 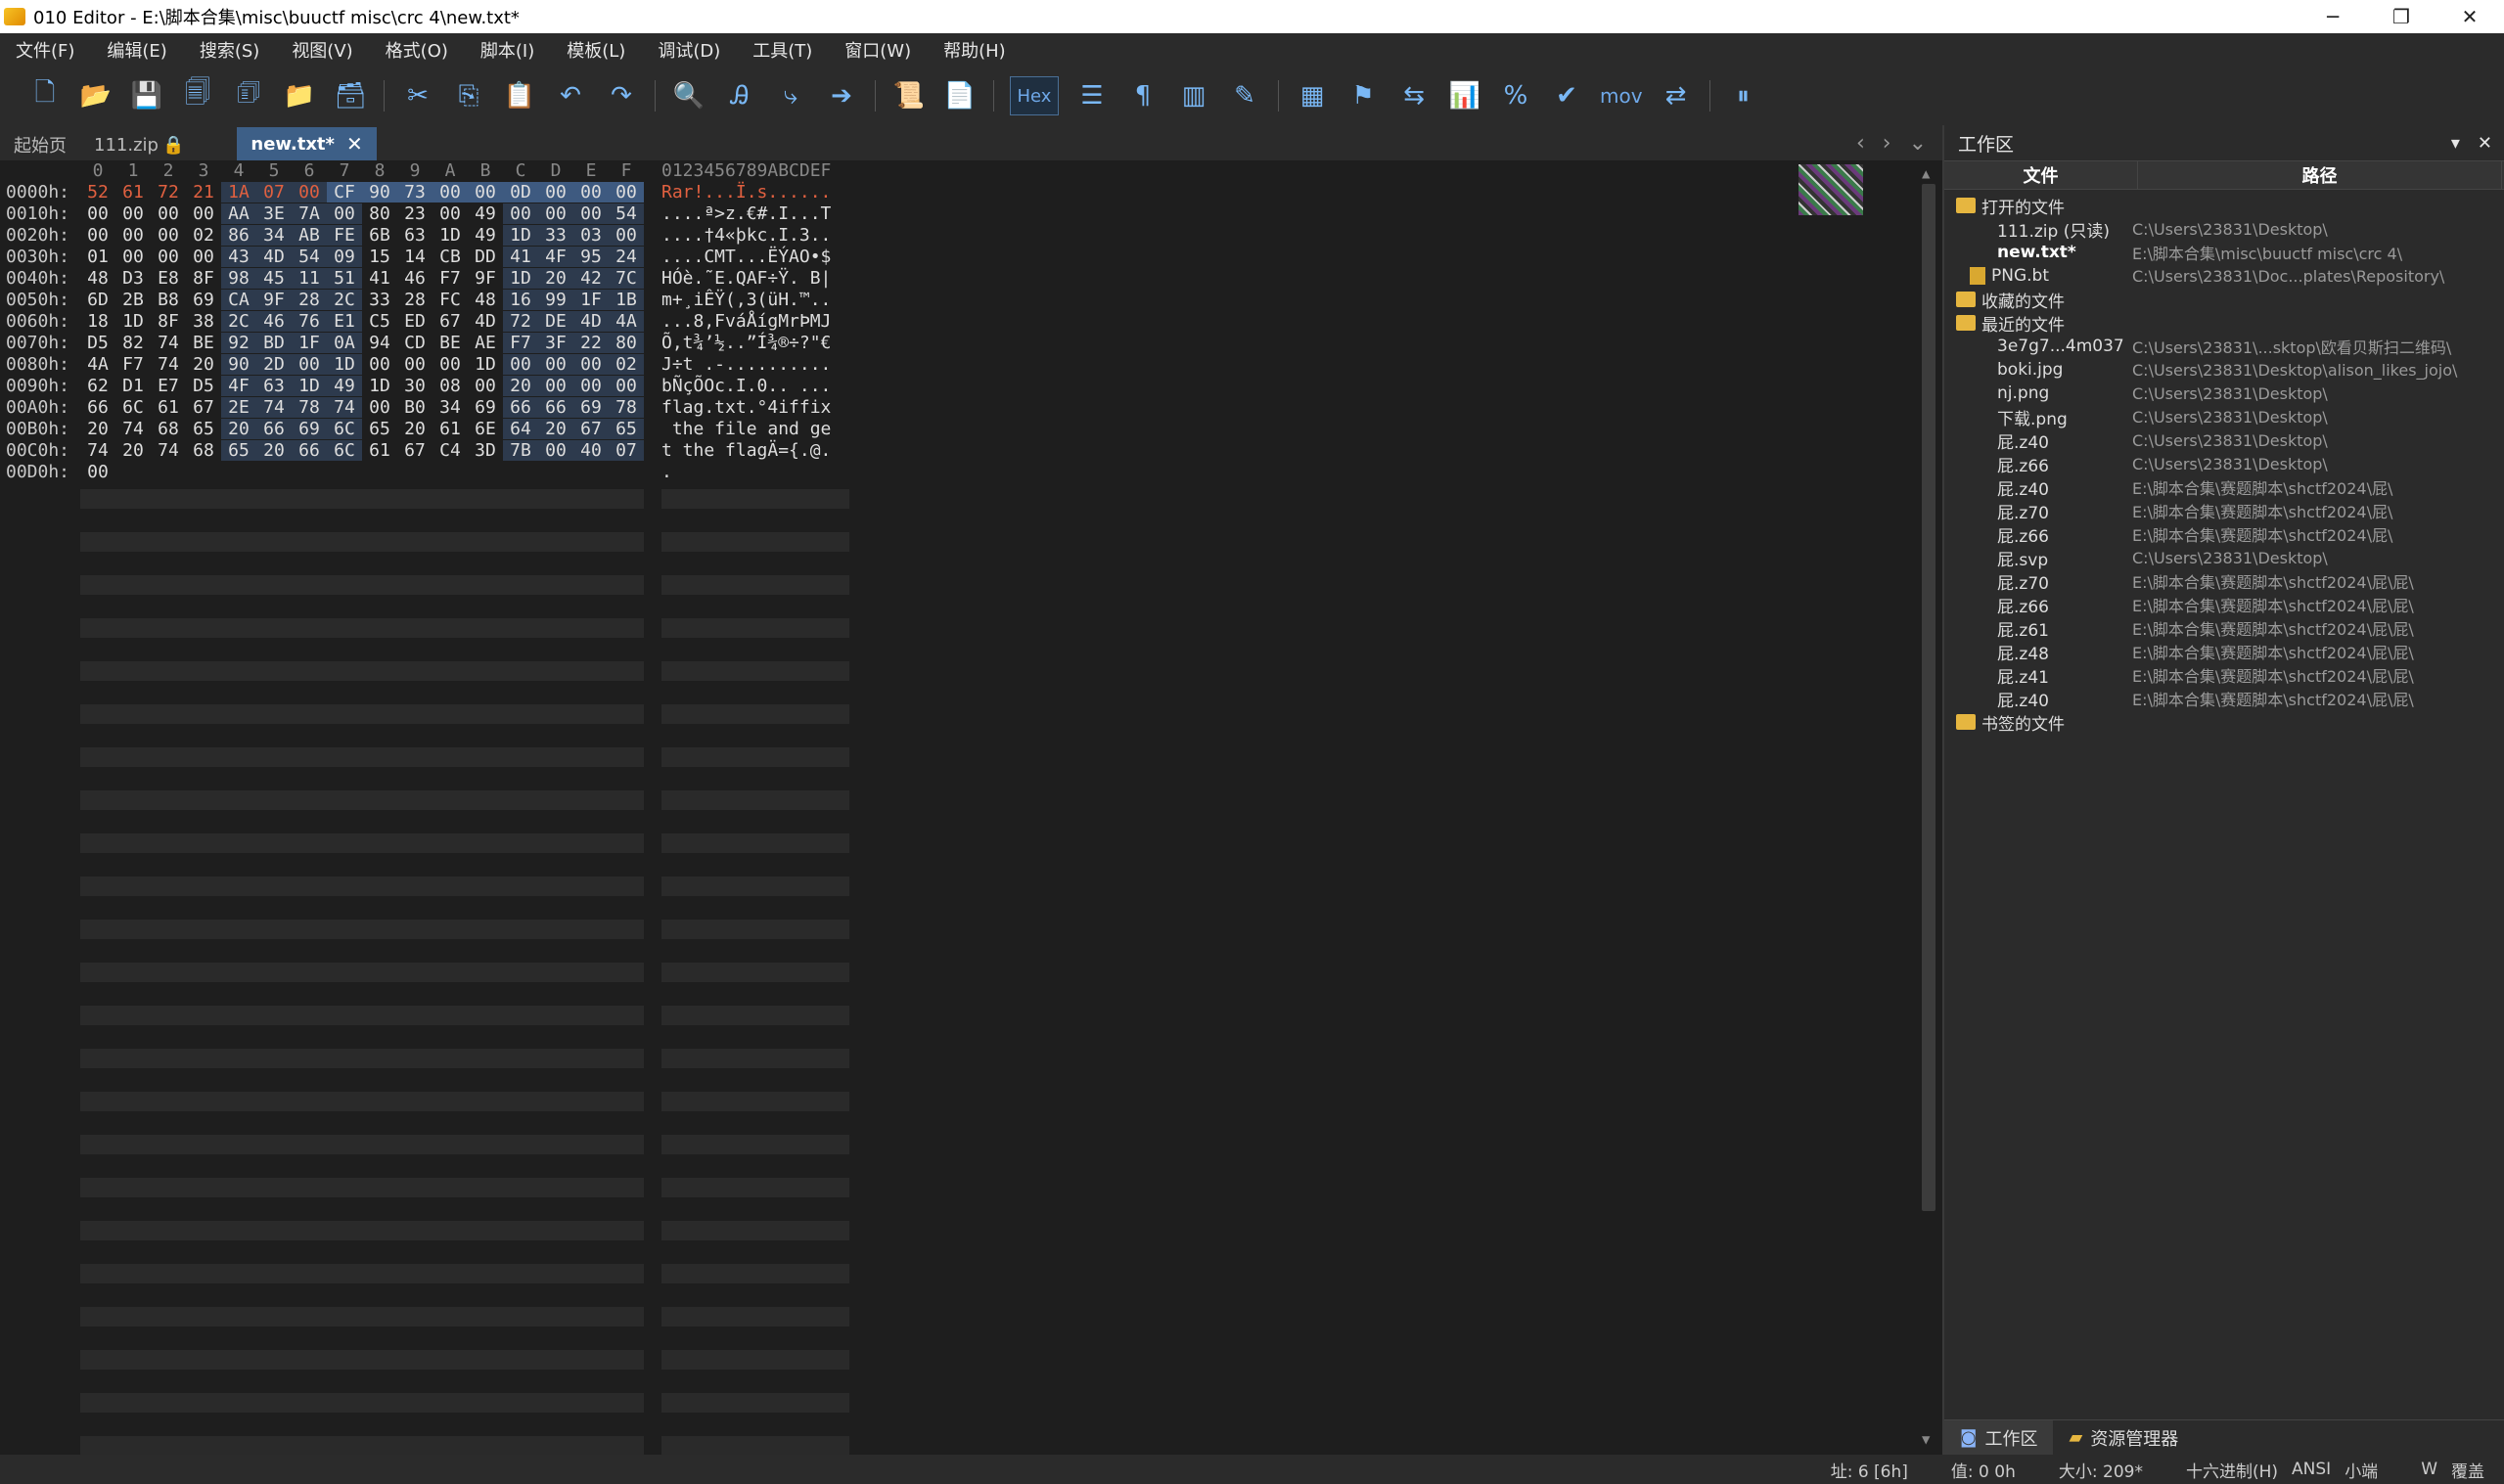 I want to click on hex-byte: 86, so click(x=238, y=235).